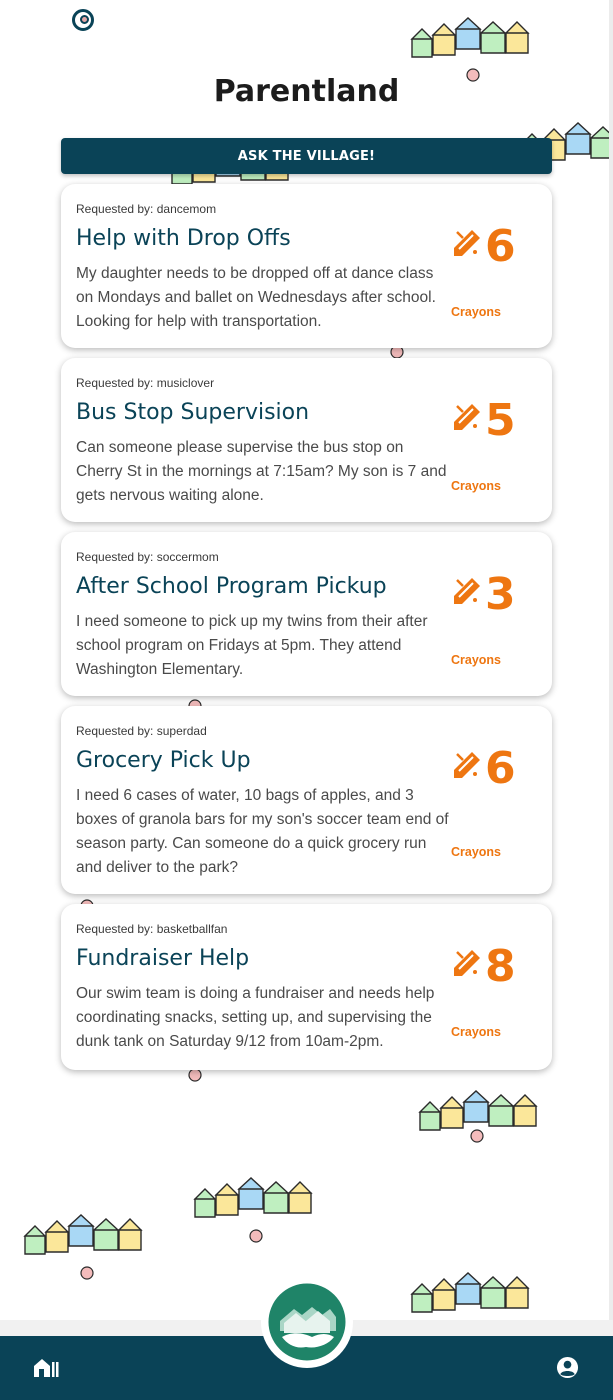 The height and width of the screenshot is (1400, 613). What do you see at coordinates (163, 958) in the screenshot?
I see `request-title: Fundraiser Help` at bounding box center [163, 958].